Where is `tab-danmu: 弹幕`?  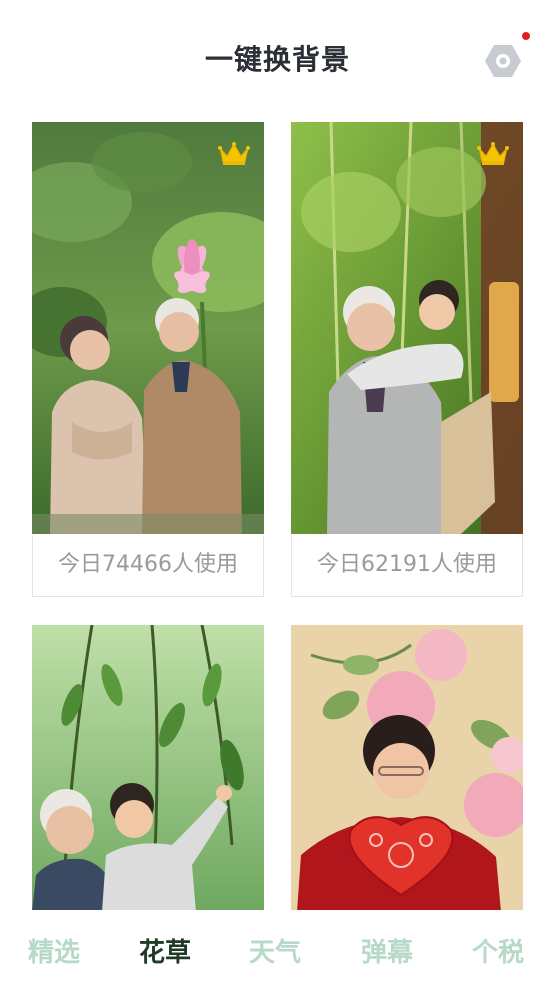 tab-danmu: 弹幕 is located at coordinates (387, 950).